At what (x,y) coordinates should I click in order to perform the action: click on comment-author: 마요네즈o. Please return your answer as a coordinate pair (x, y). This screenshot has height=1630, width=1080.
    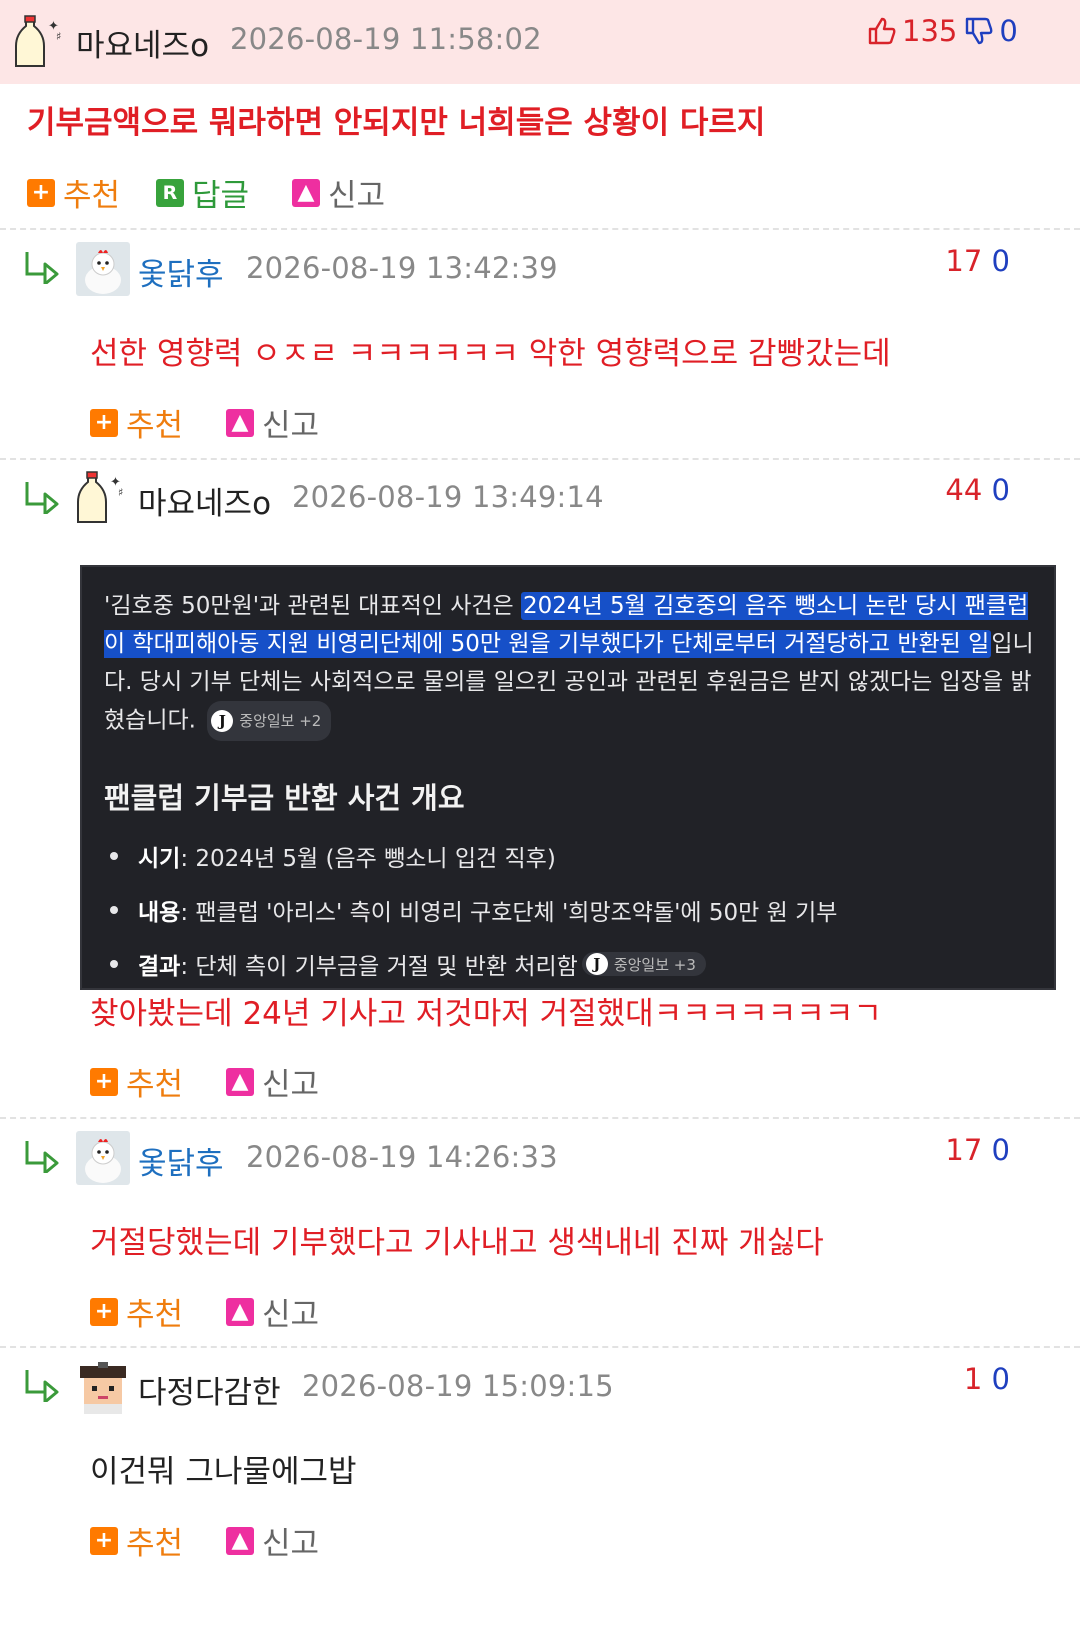
    Looking at the image, I should click on (204, 500).